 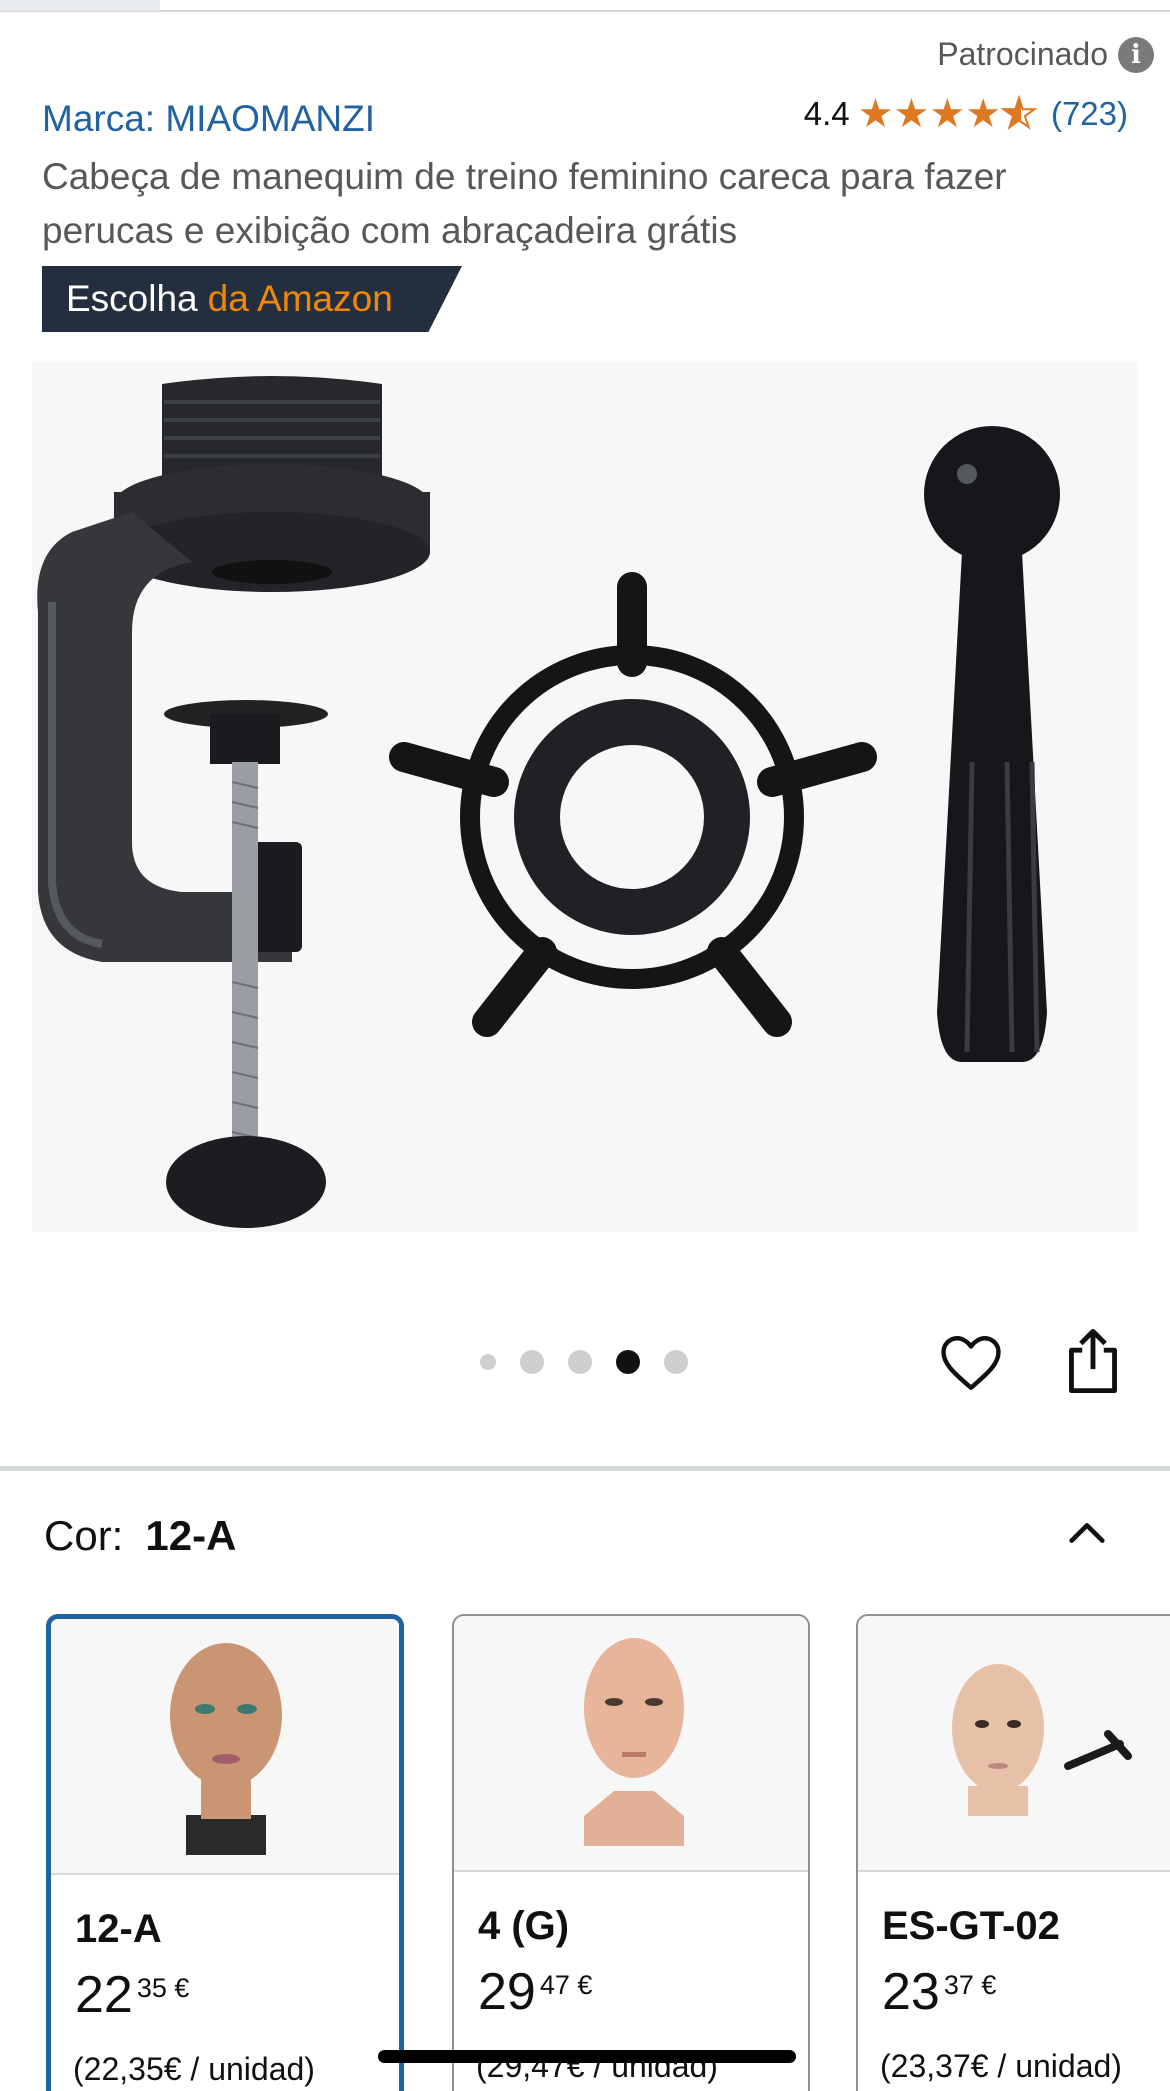 What do you see at coordinates (191, 1535) in the screenshot?
I see `variation-selected-value: 12-A` at bounding box center [191, 1535].